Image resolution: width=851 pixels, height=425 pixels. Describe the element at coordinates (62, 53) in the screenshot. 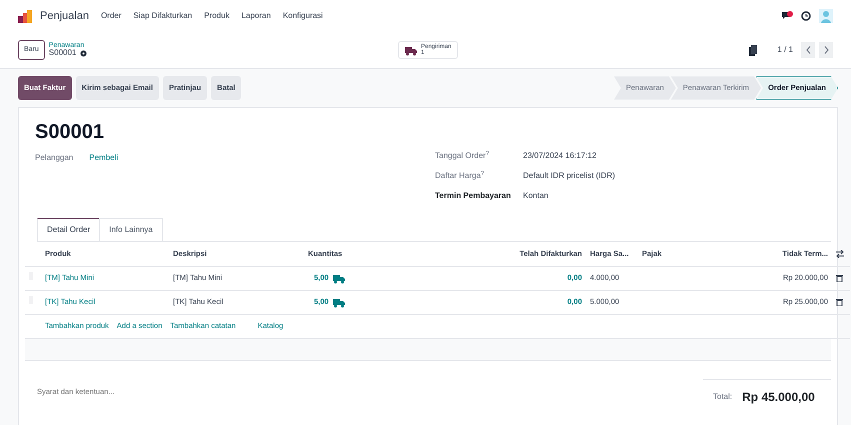

I see `record-name: S00001` at that location.